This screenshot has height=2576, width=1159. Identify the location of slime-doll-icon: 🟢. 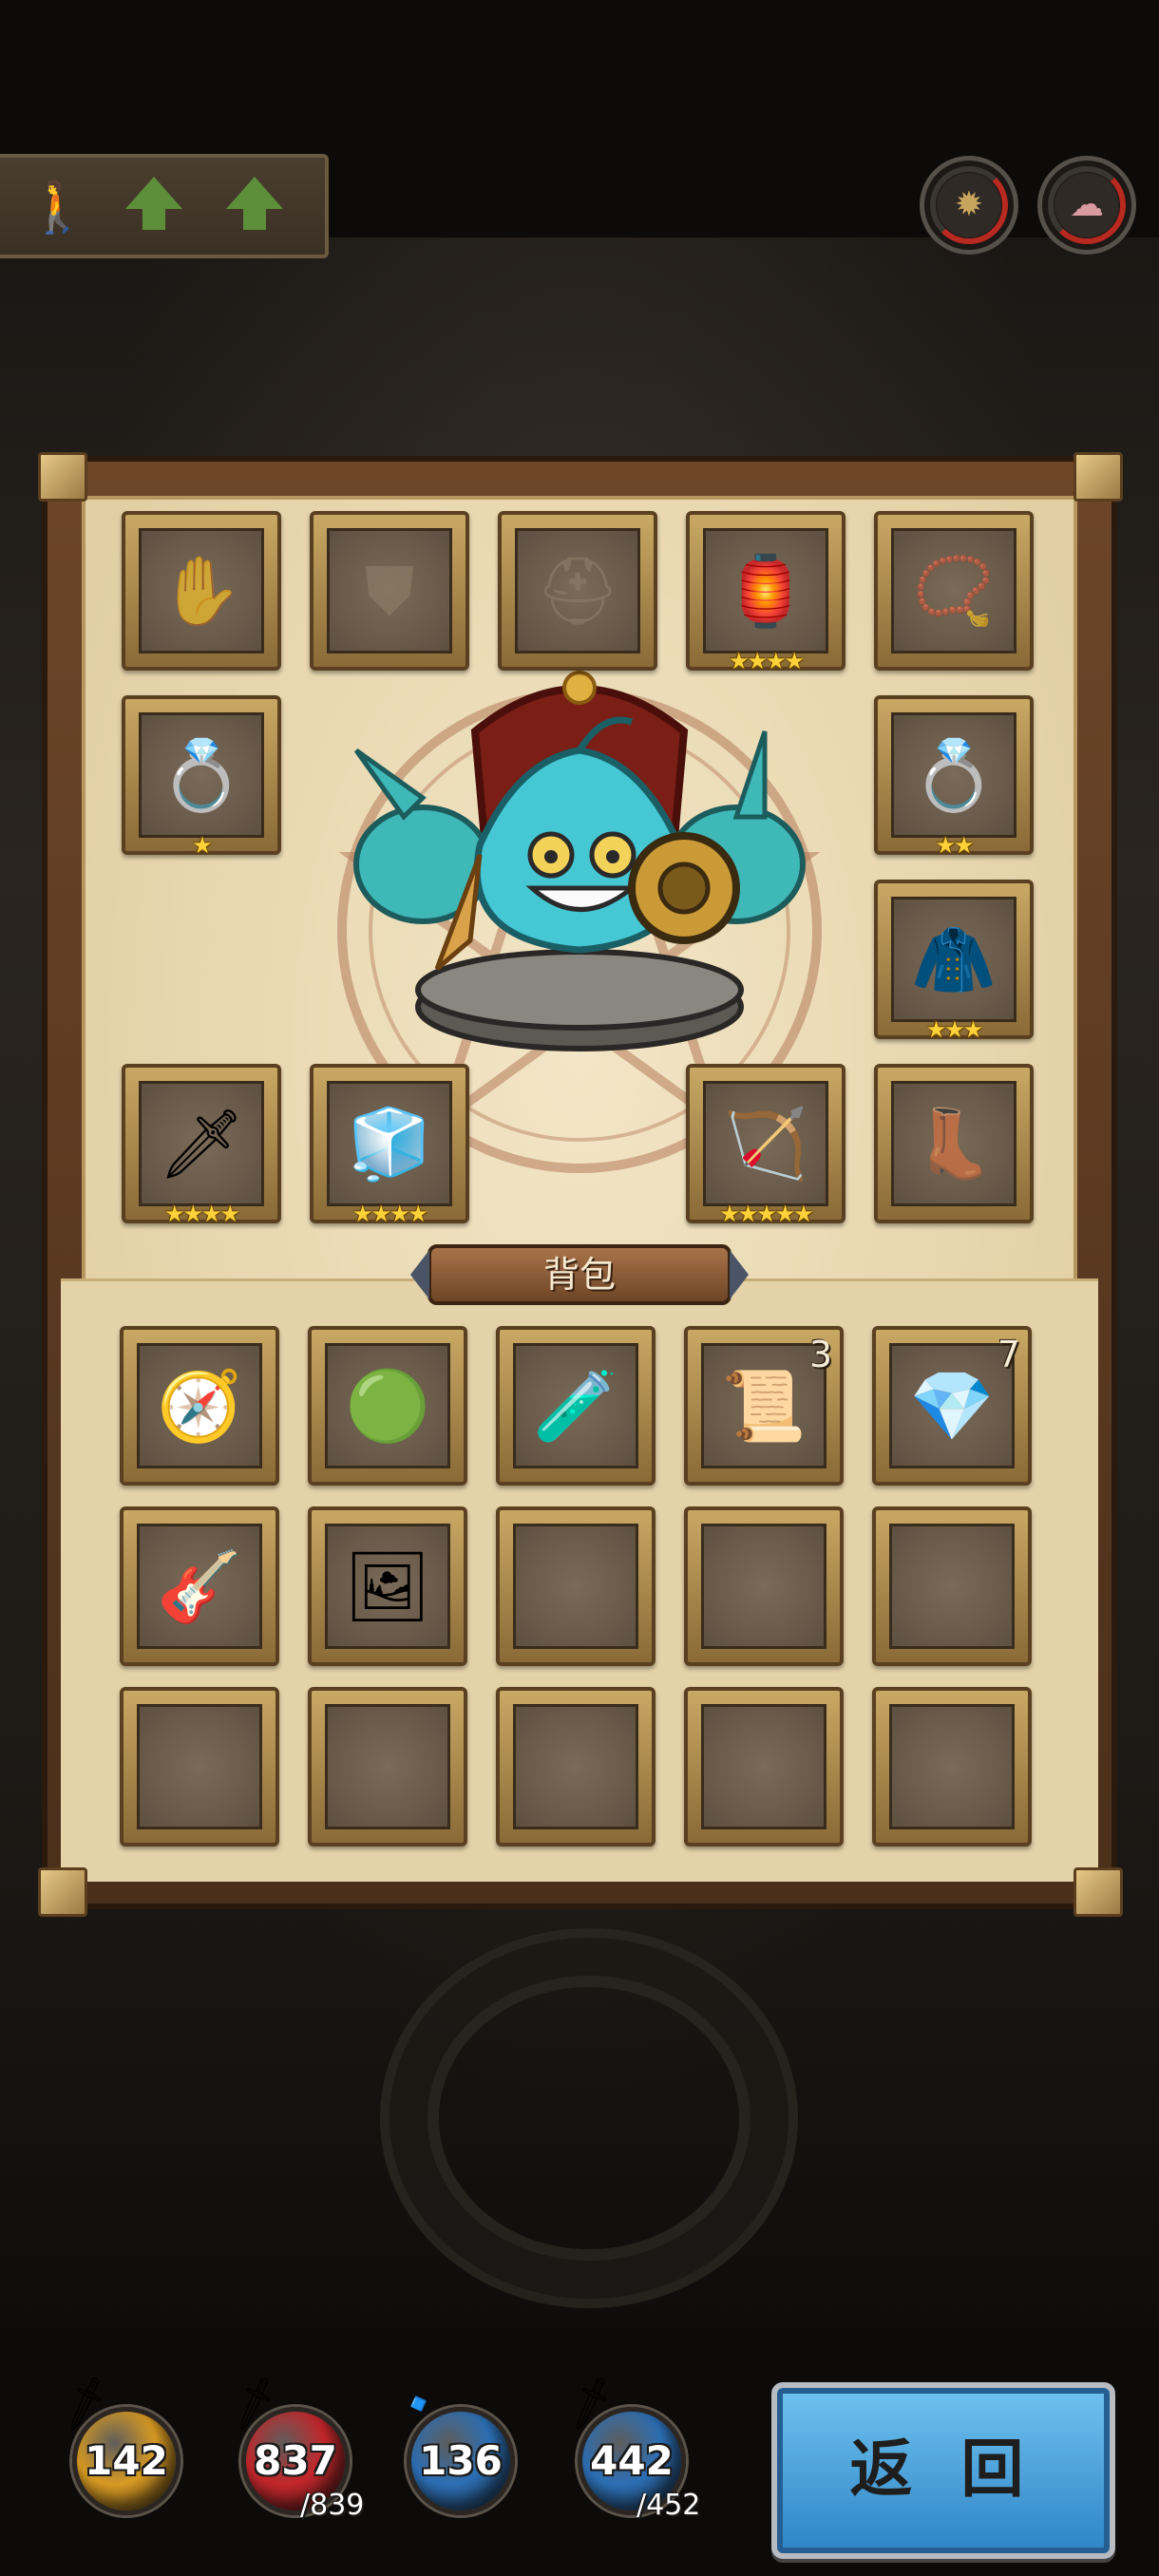
(387, 1406).